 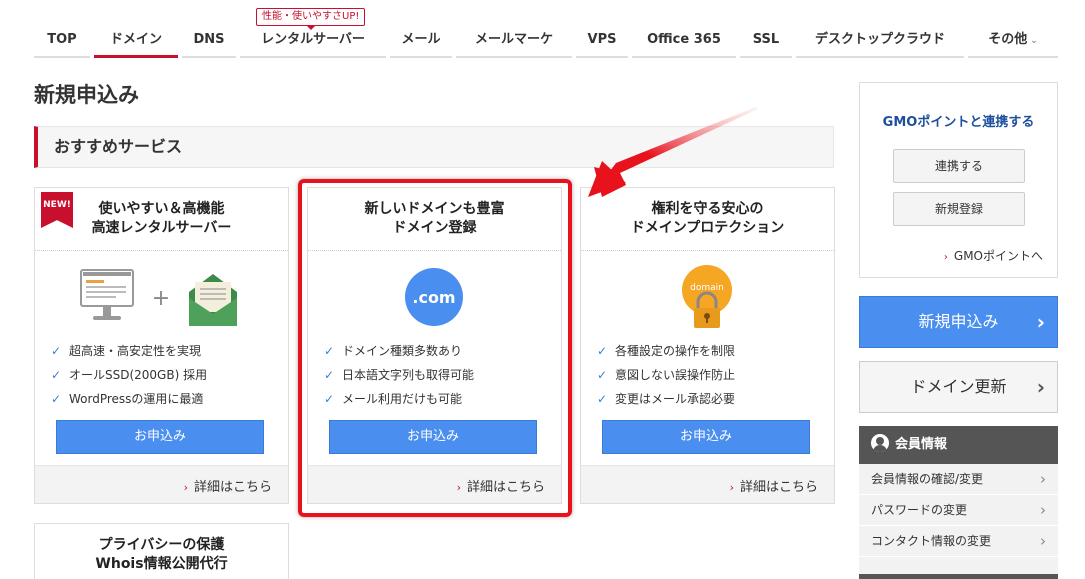 What do you see at coordinates (958, 122) in the screenshot?
I see `gmo-title: GMOポイントと連携する` at bounding box center [958, 122].